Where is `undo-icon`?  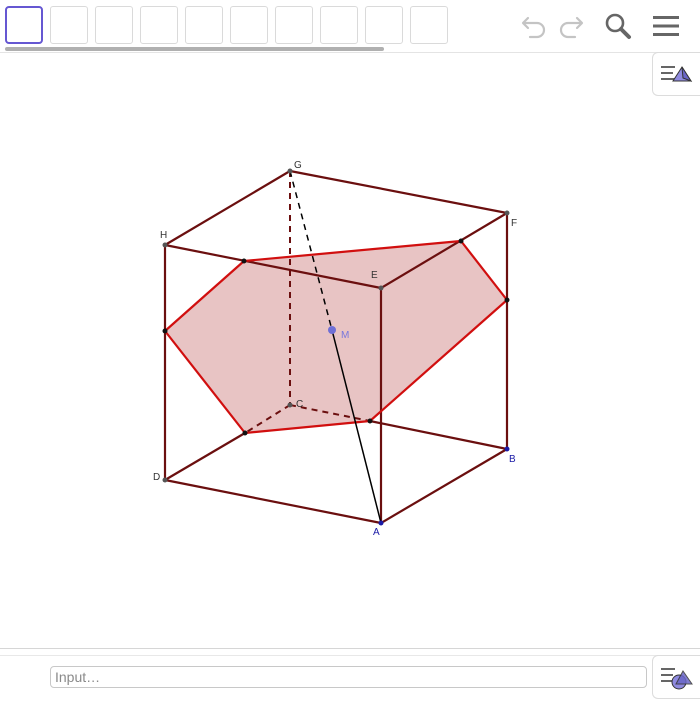 undo-icon is located at coordinates (534, 26).